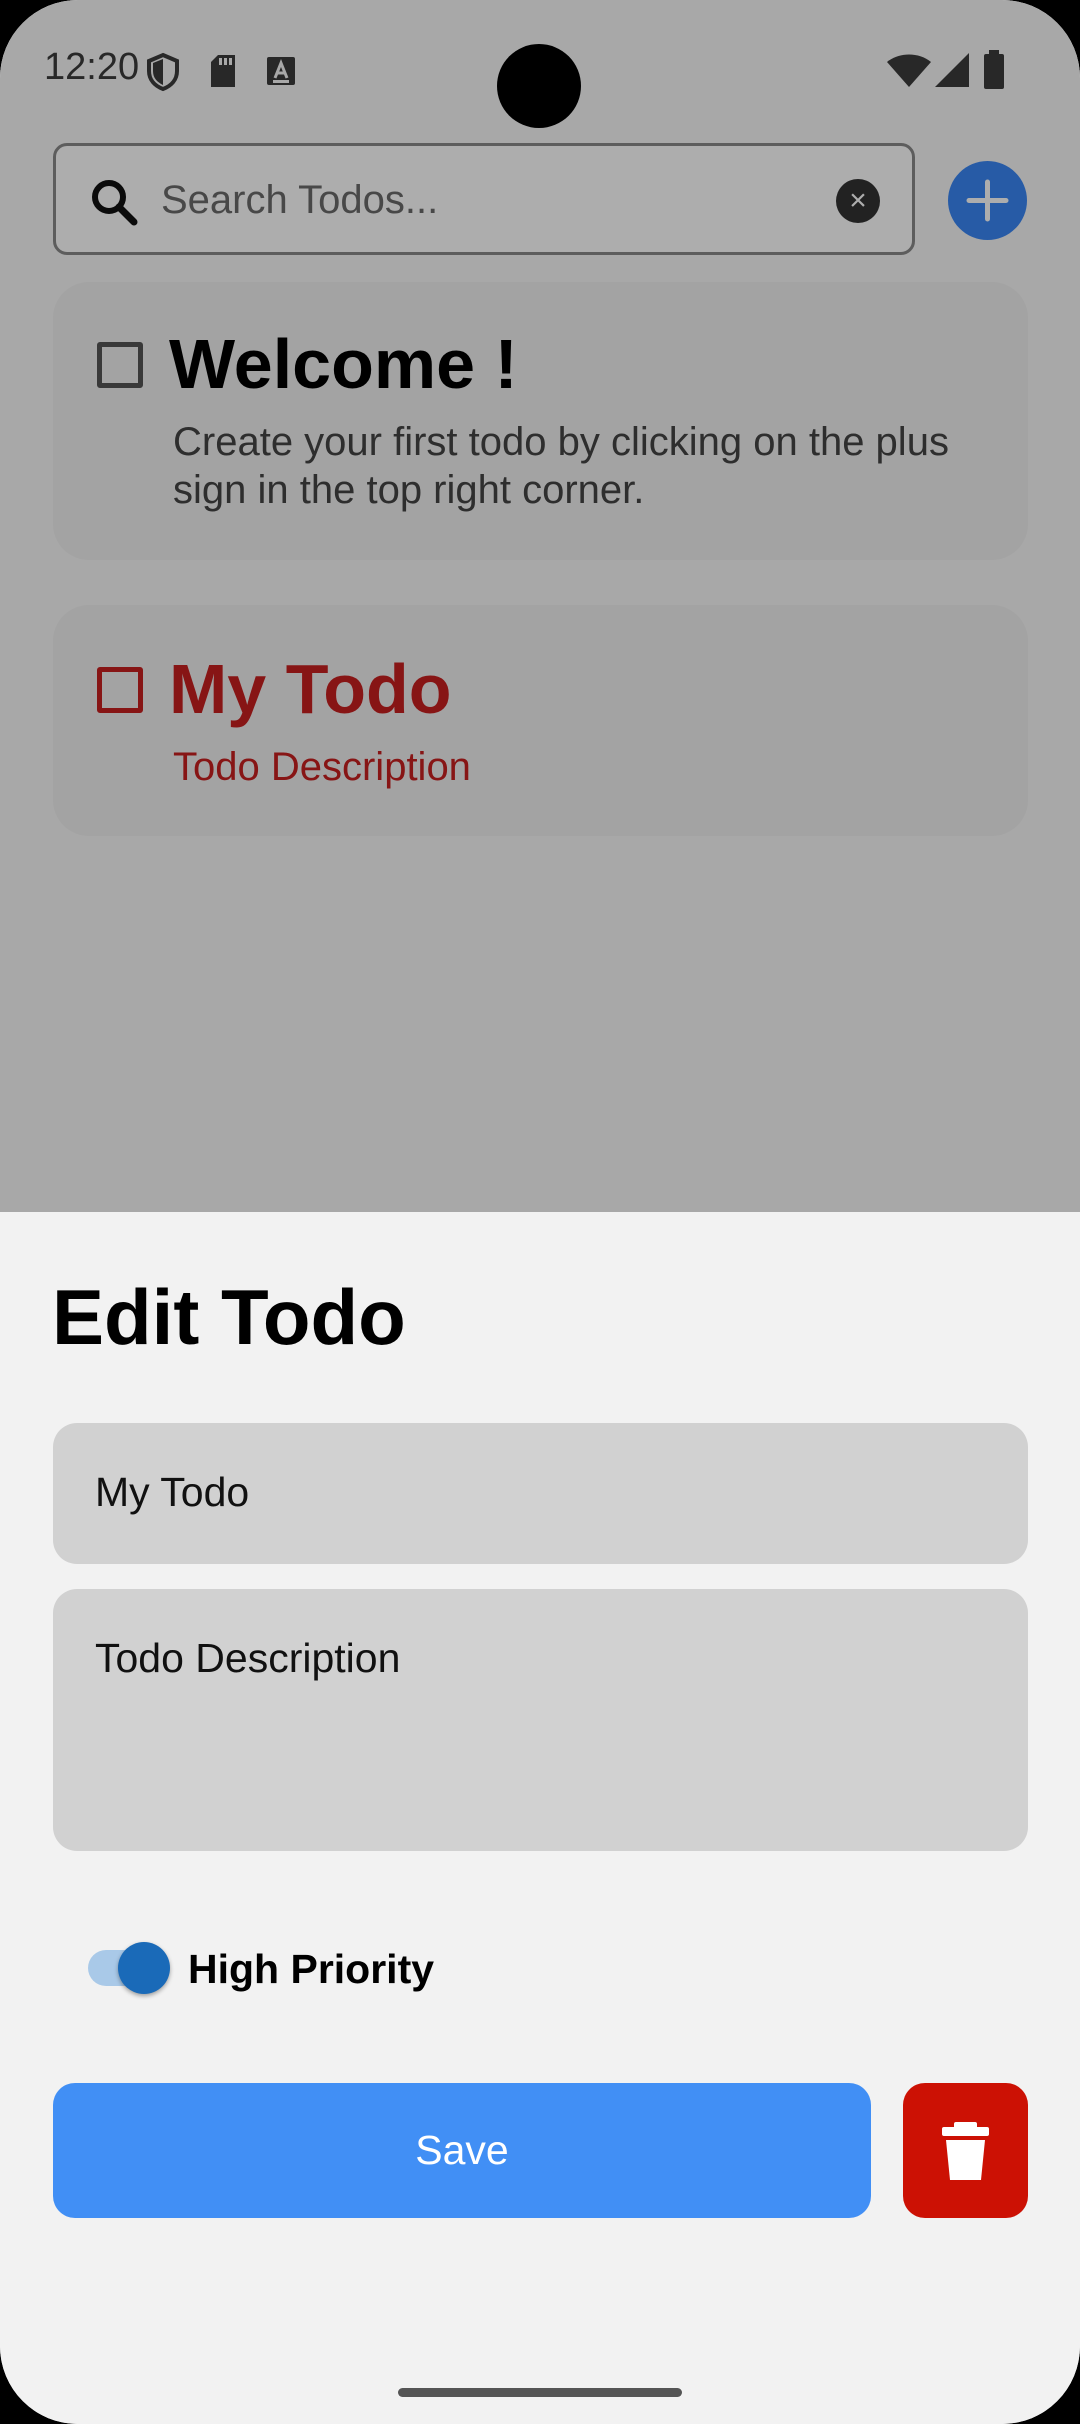 The width and height of the screenshot is (1080, 2424). Describe the element at coordinates (144, 1968) in the screenshot. I see `toggle-thumb` at that location.